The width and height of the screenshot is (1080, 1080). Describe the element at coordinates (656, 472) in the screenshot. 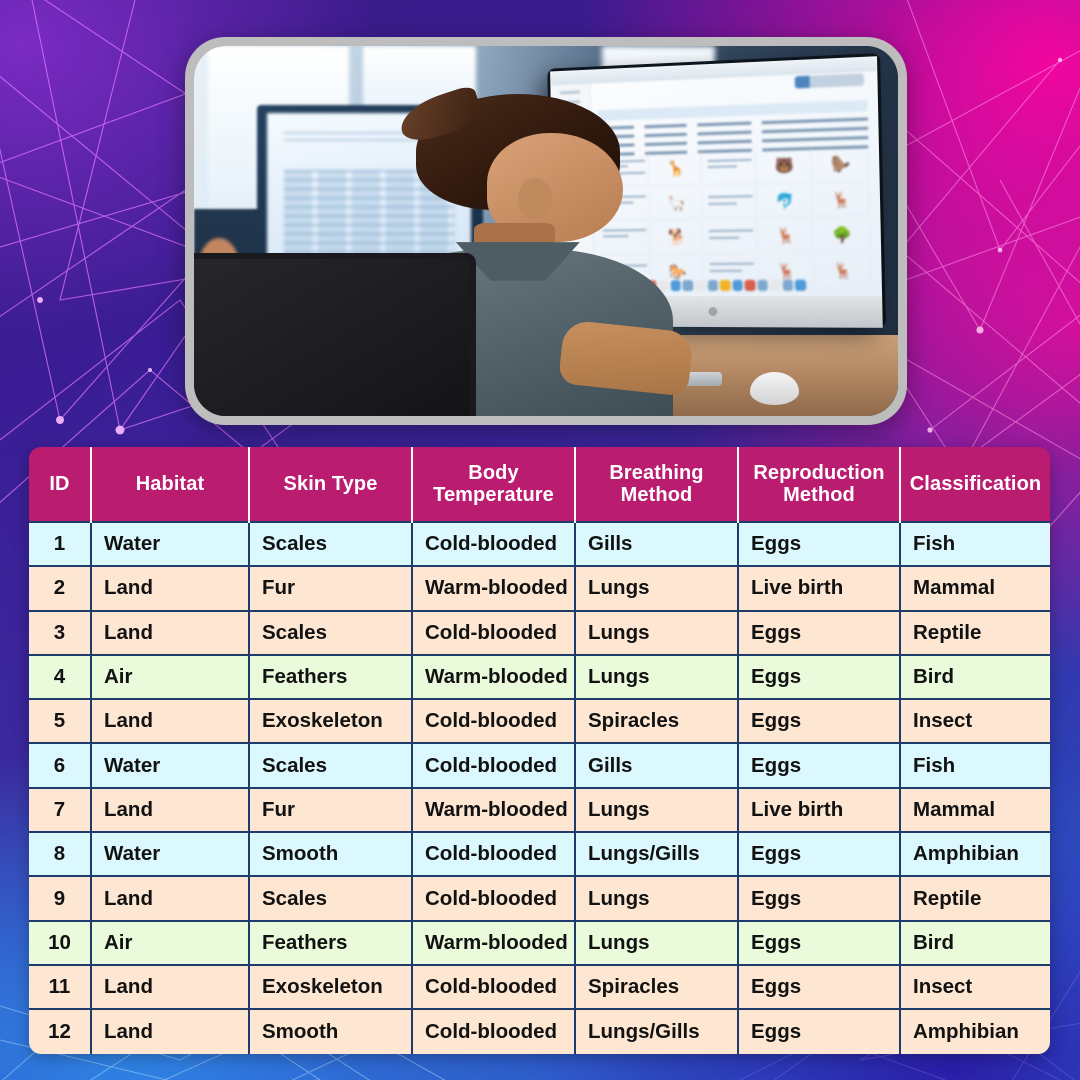

I see `column-header-breathing-method-line1: Breathing` at that location.